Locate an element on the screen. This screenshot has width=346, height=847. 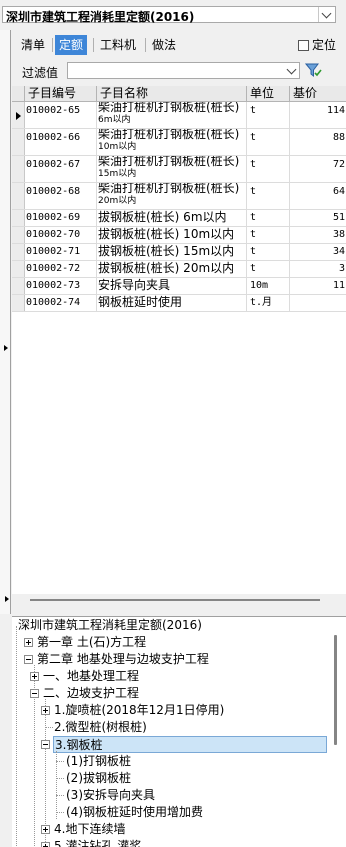
table-row: 010002-73 安拆导向夹具 10m 11 is located at coordinates (179, 286).